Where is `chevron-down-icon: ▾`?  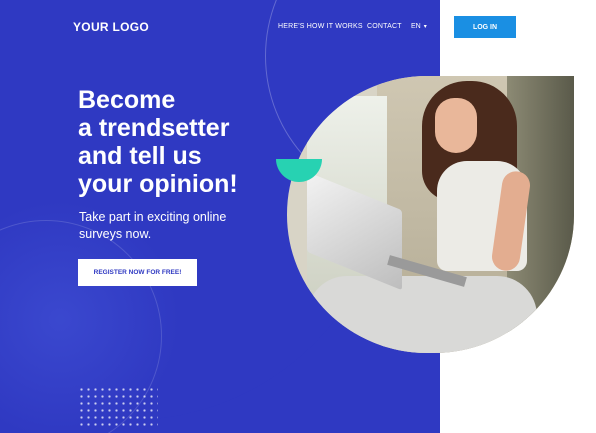 chevron-down-icon: ▾ is located at coordinates (425, 27).